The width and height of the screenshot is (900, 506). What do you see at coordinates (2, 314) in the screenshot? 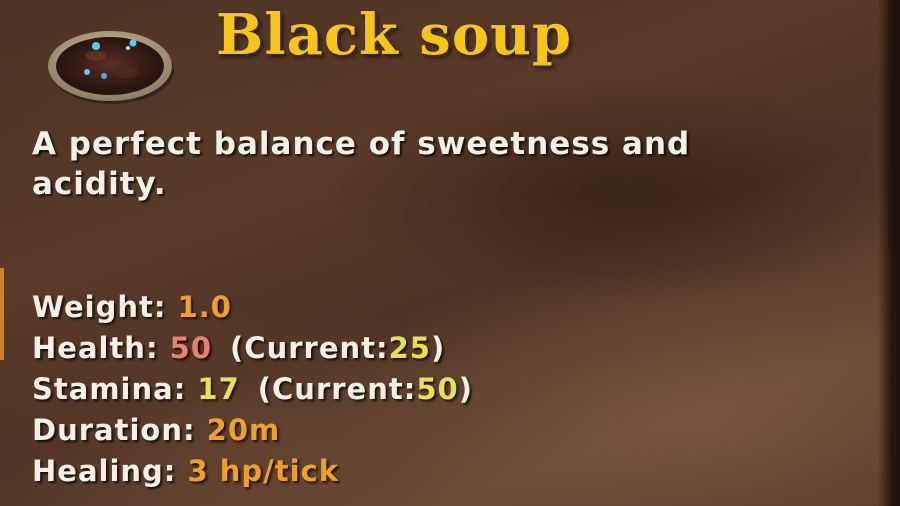
I see `tooltip-edge-marker` at bounding box center [2, 314].